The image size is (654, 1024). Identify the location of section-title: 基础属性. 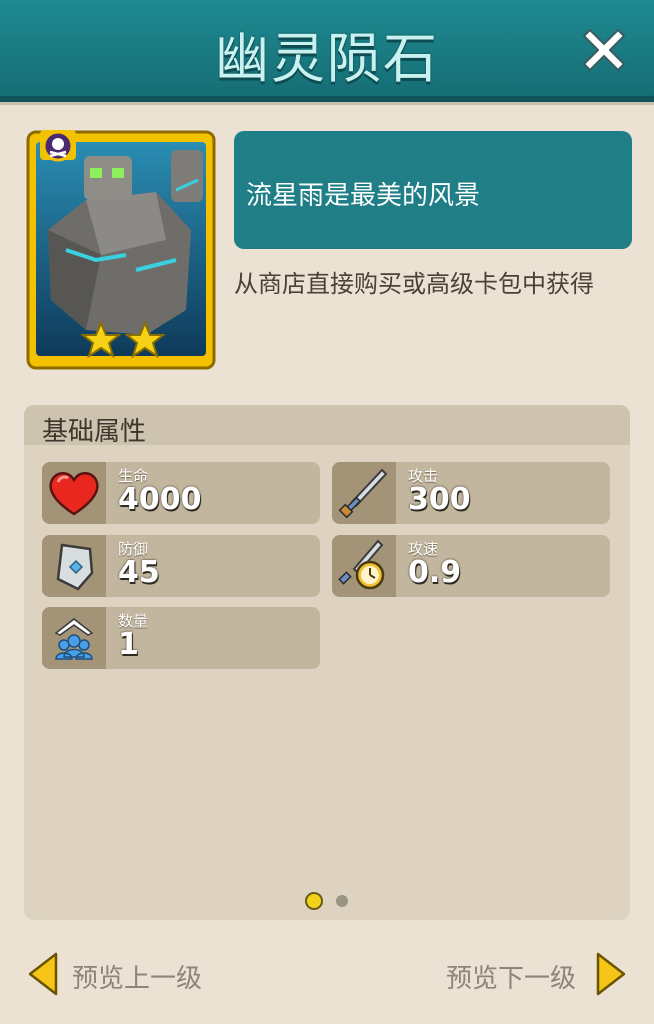
(94, 432).